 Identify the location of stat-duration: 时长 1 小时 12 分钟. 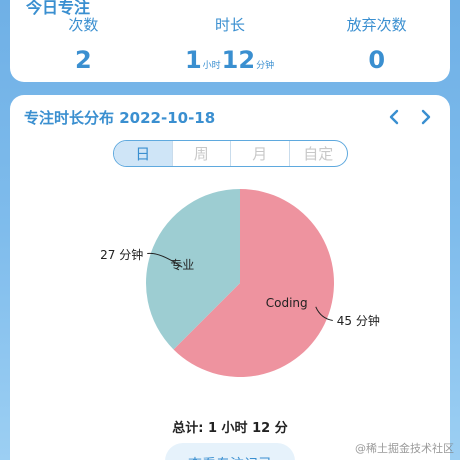
(230, 45).